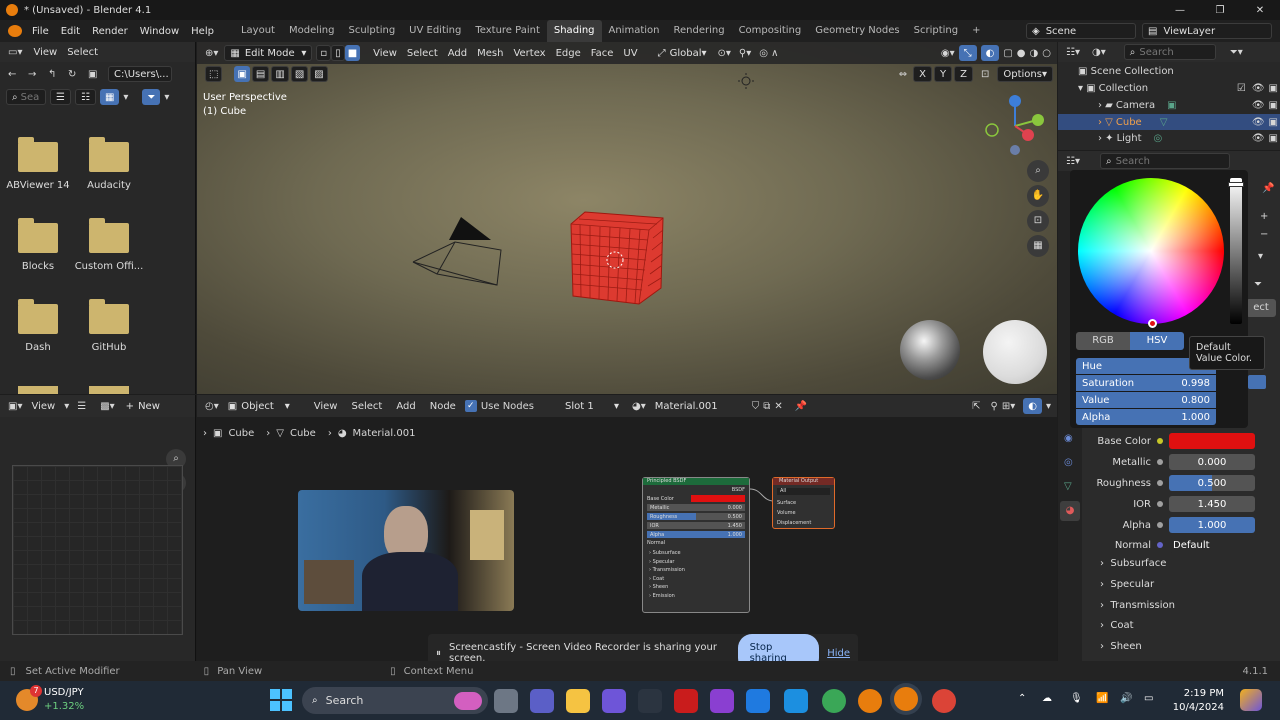  What do you see at coordinates (38, 164) in the screenshot?
I see `folder-item: ABViewer 14` at bounding box center [38, 164].